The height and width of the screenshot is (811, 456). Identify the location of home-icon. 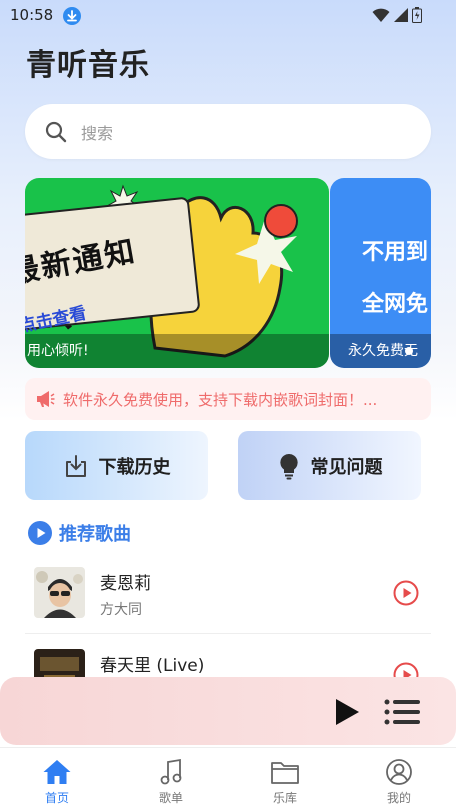
(57, 772).